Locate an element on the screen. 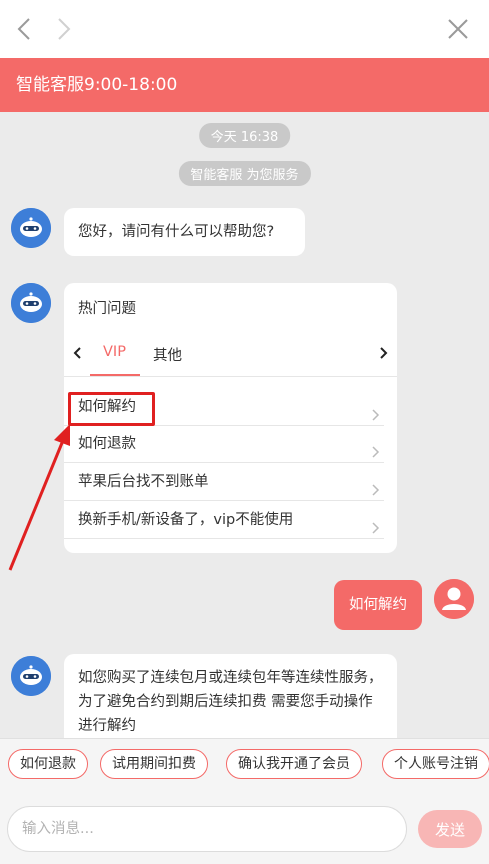  back-arrow-icon is located at coordinates (25, 29).